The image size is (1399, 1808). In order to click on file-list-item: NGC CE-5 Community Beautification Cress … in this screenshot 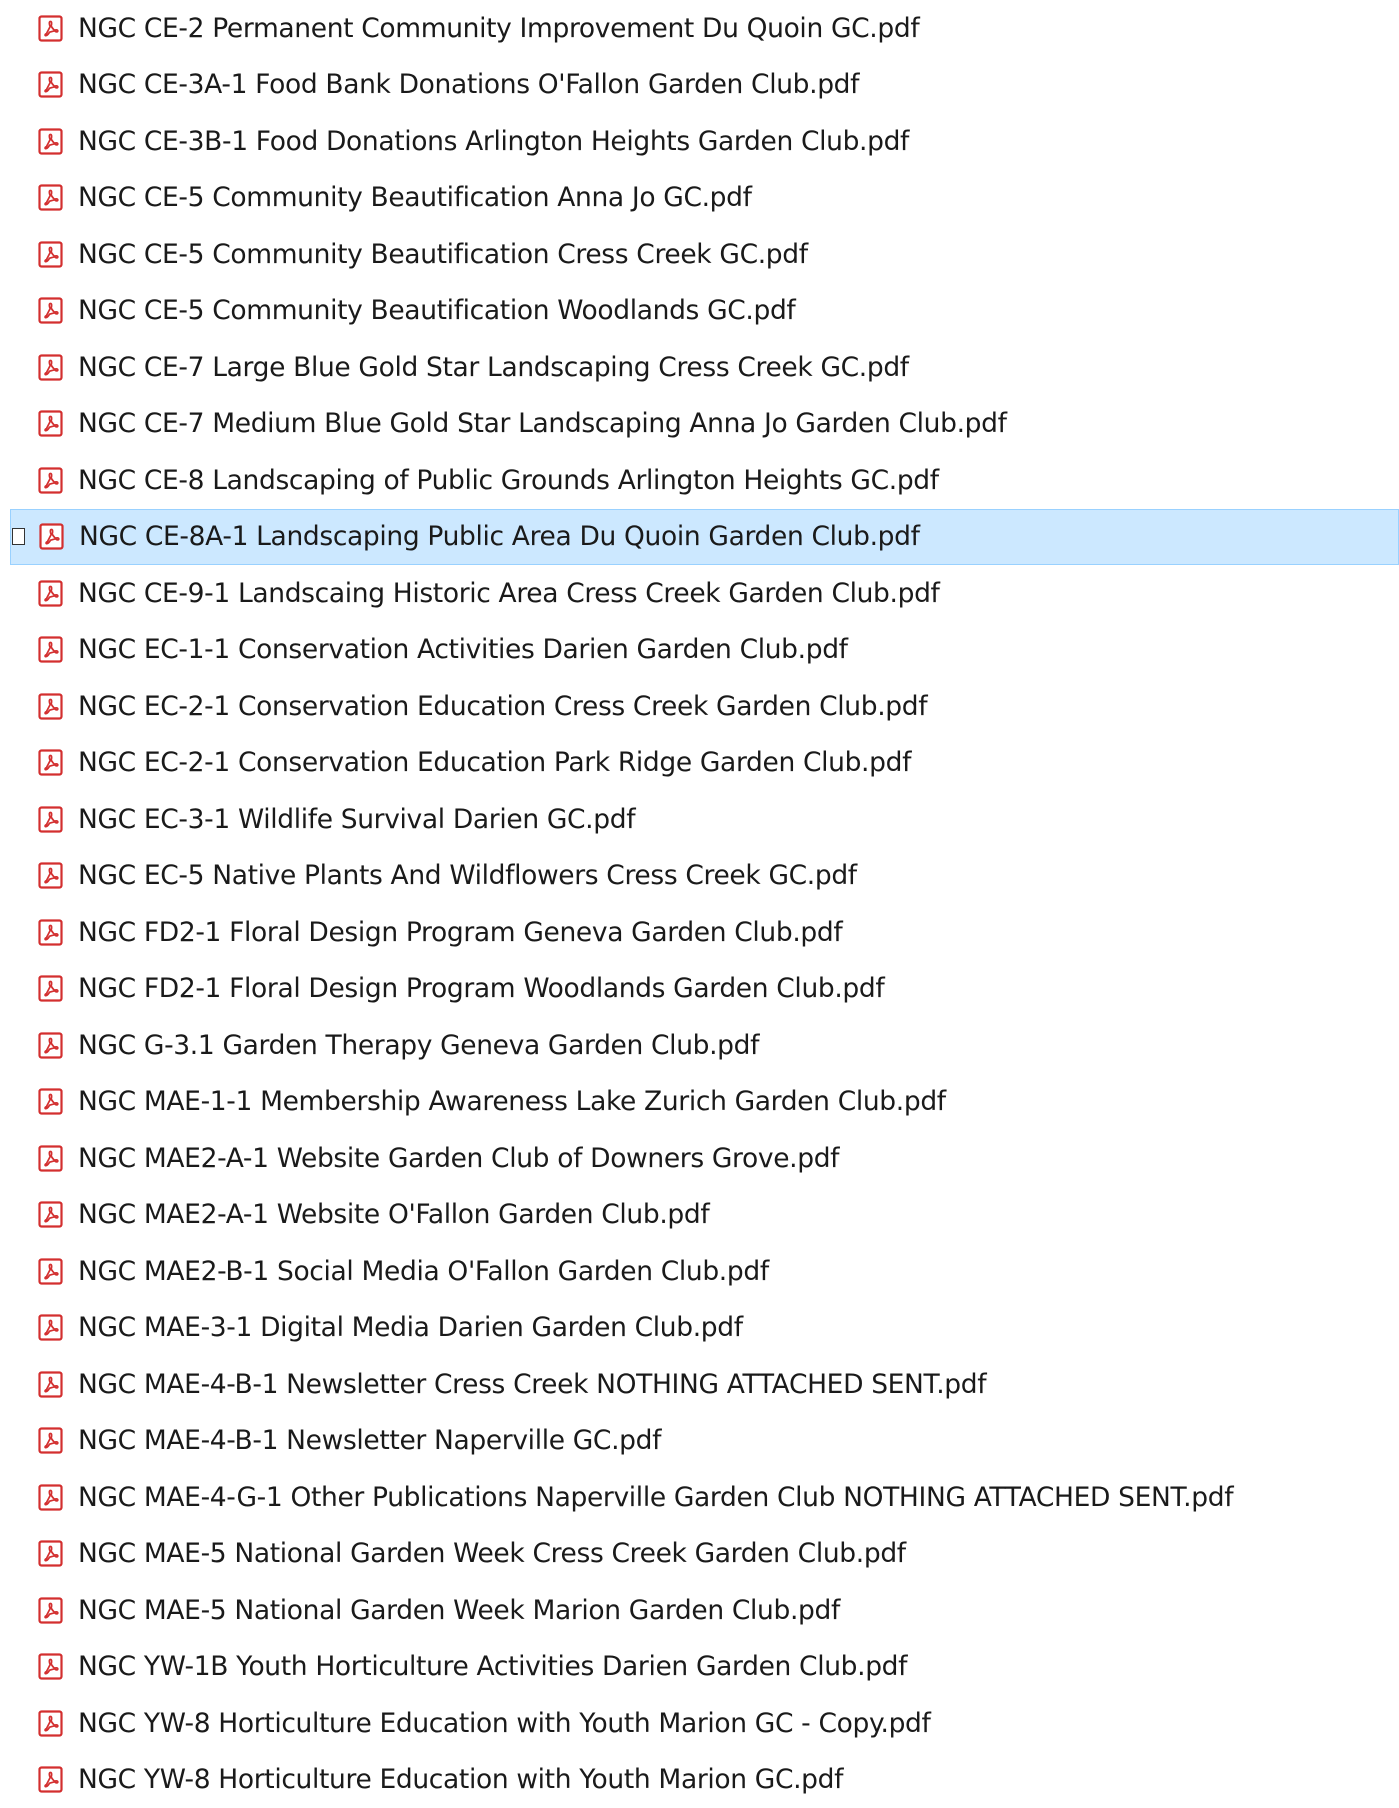, I will do `click(699, 254)`.